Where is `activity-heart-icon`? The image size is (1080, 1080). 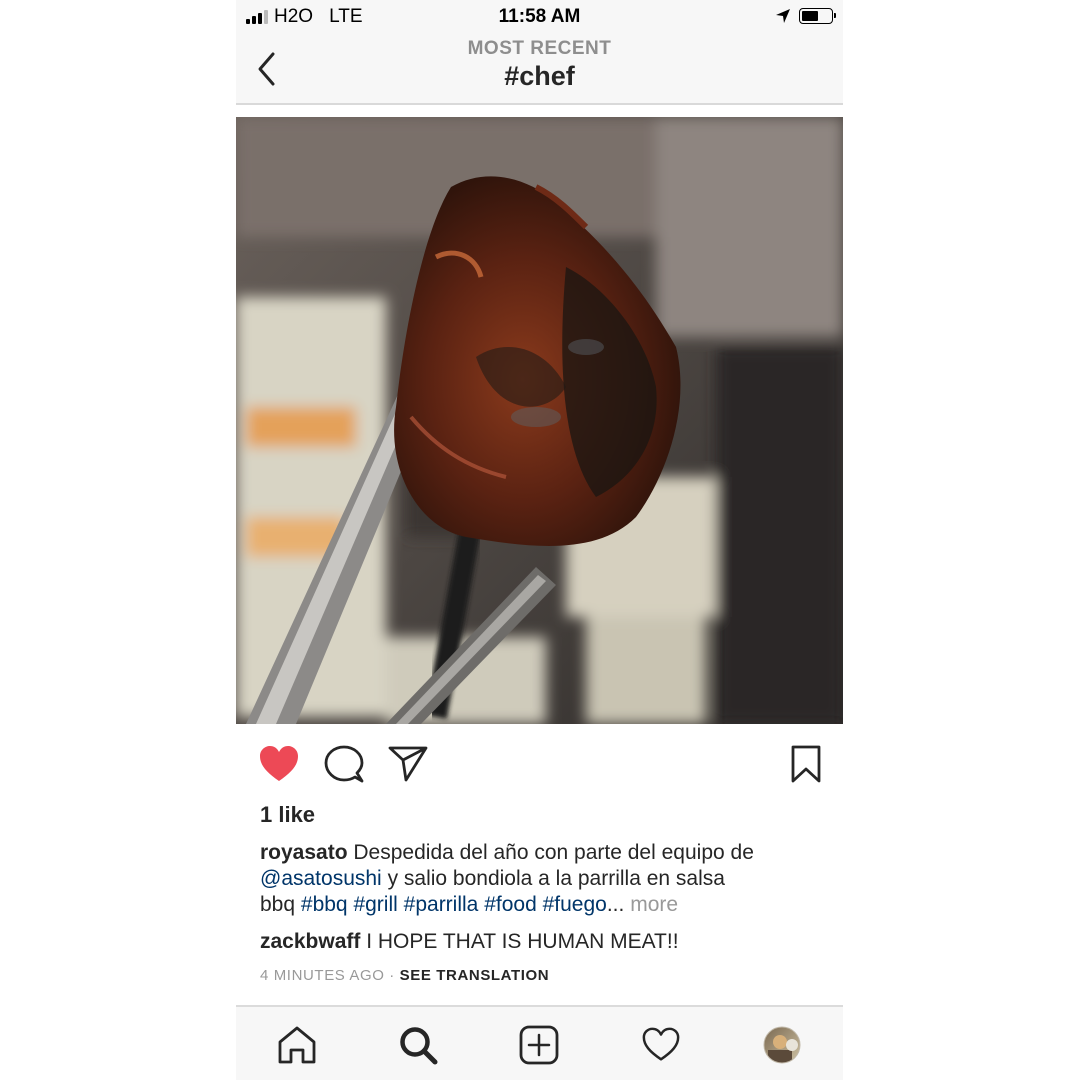 activity-heart-icon is located at coordinates (661, 1045).